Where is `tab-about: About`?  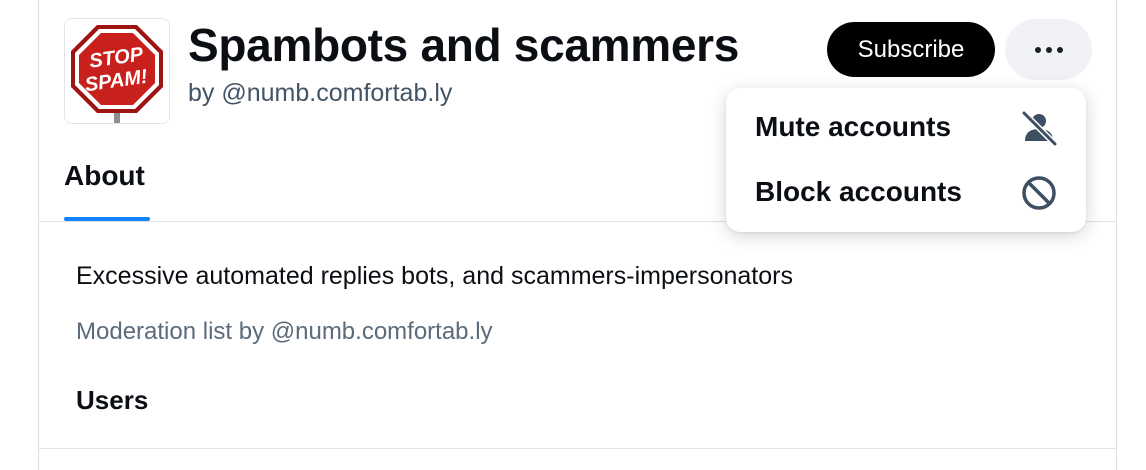 tab-about: About is located at coordinates (104, 176).